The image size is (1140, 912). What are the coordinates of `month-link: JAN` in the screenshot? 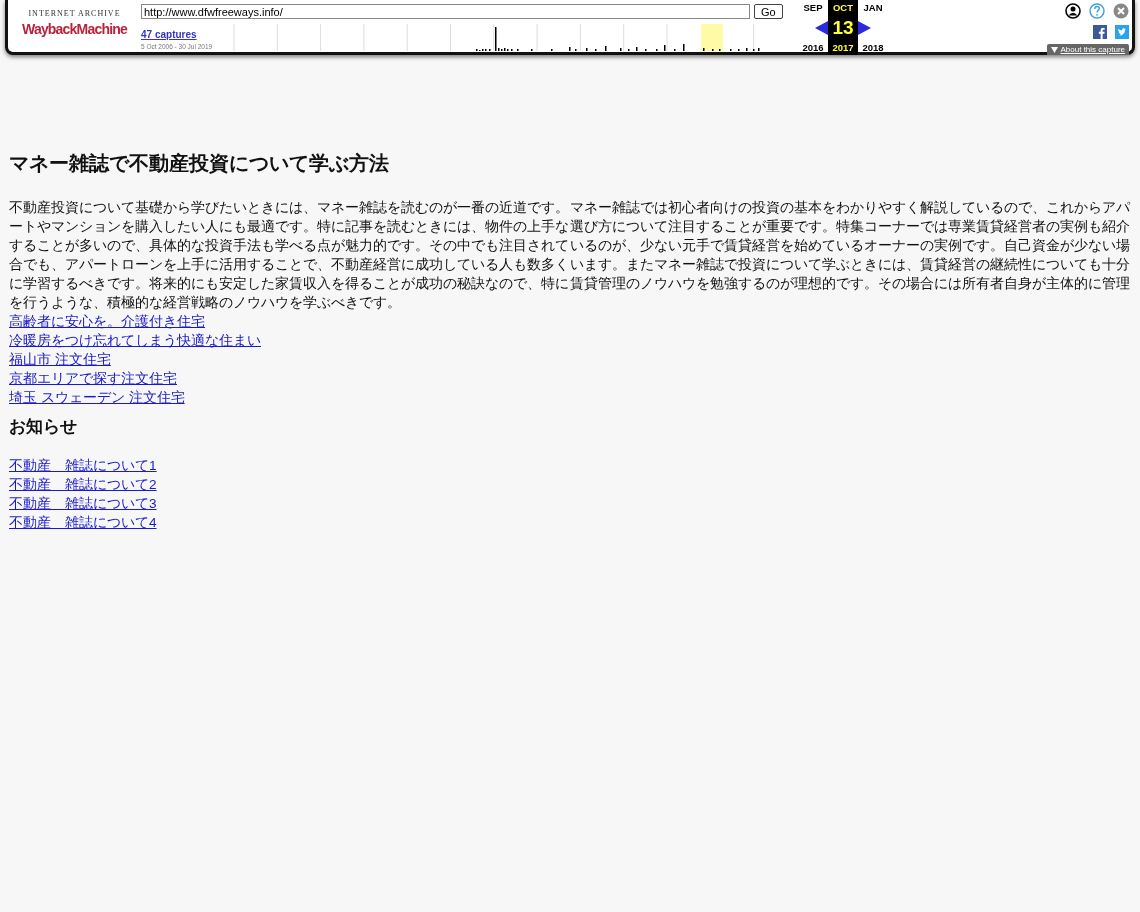 It's located at (873, 7).